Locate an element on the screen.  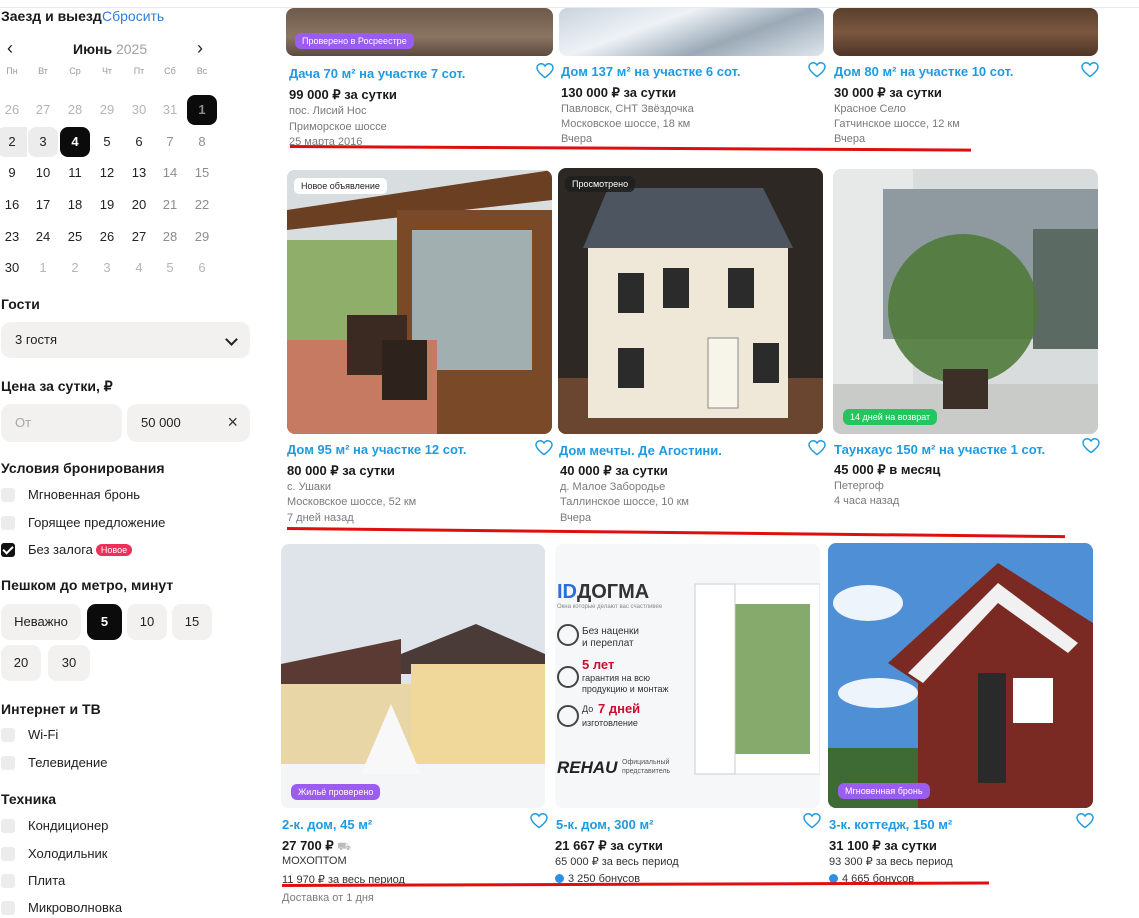
calendar-day: 23 is located at coordinates (13, 237).